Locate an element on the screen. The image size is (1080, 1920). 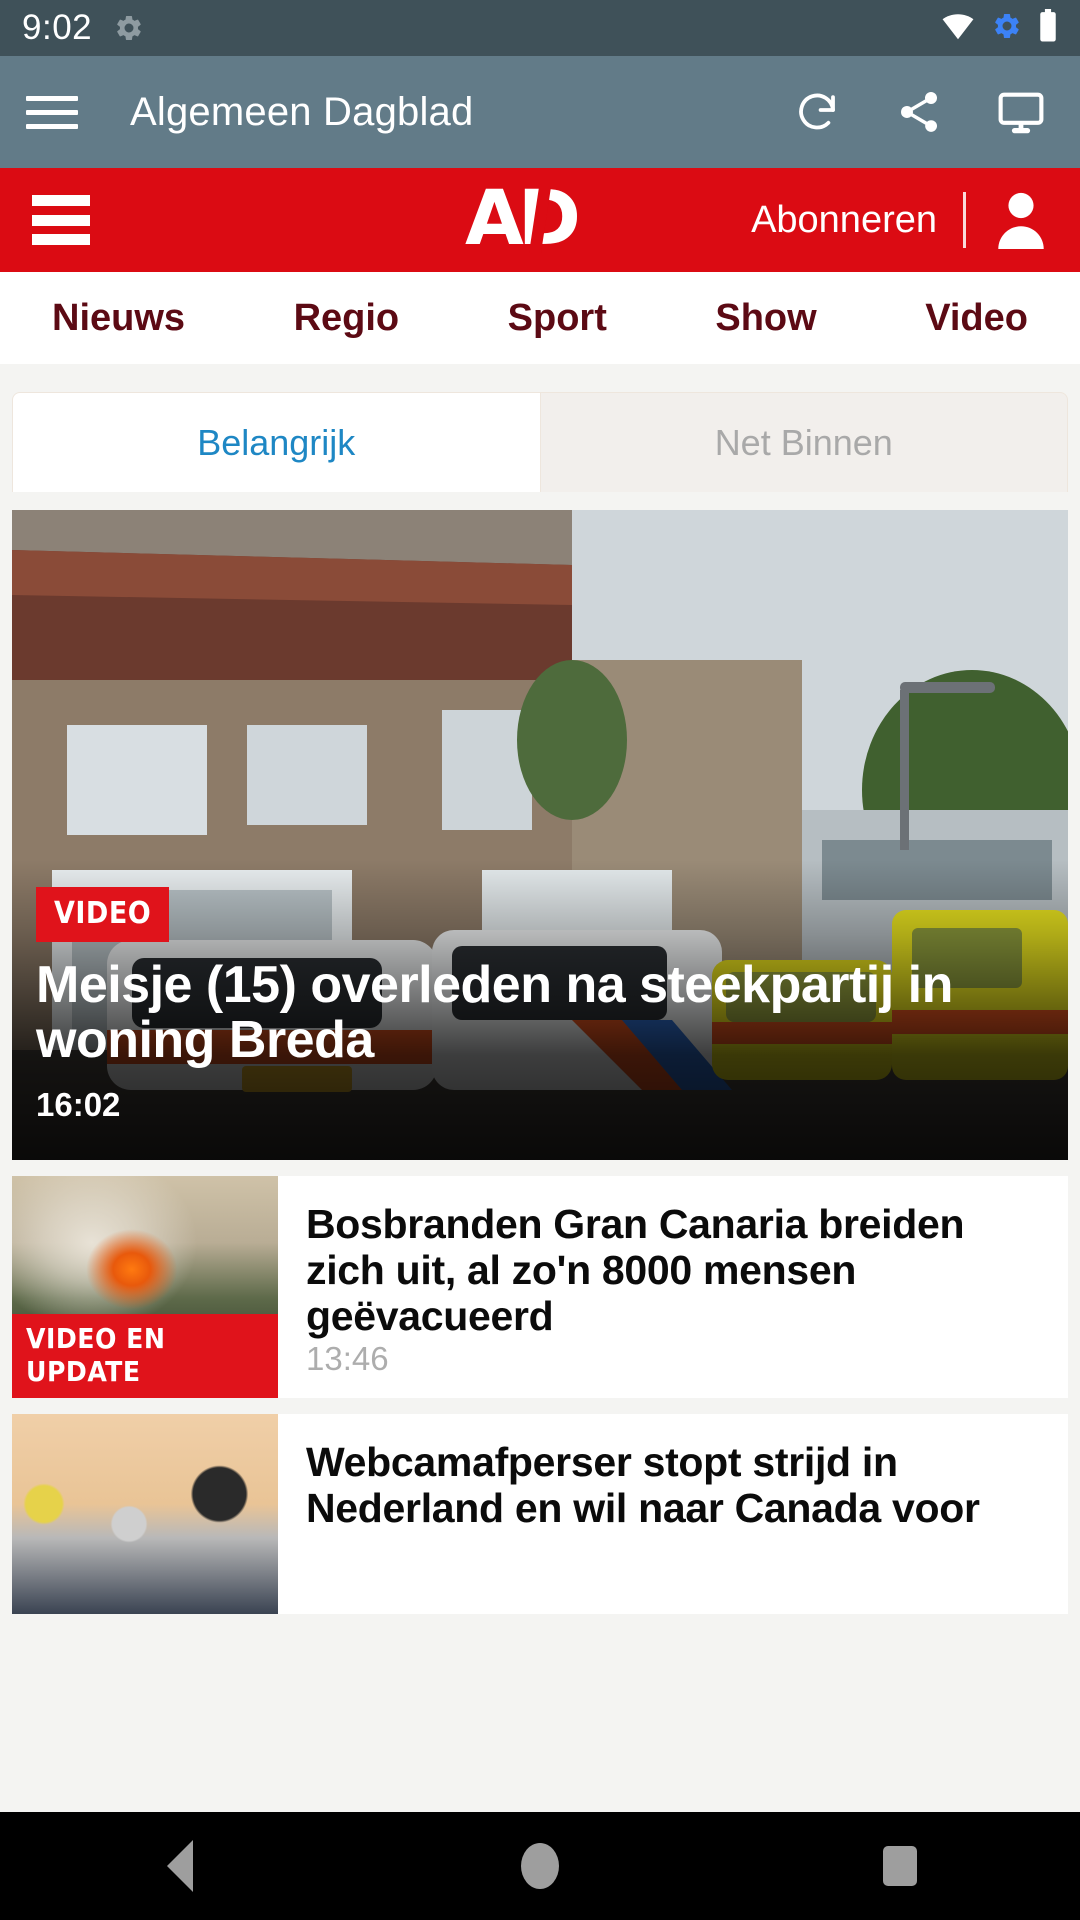
share-icon is located at coordinates (919, 112).